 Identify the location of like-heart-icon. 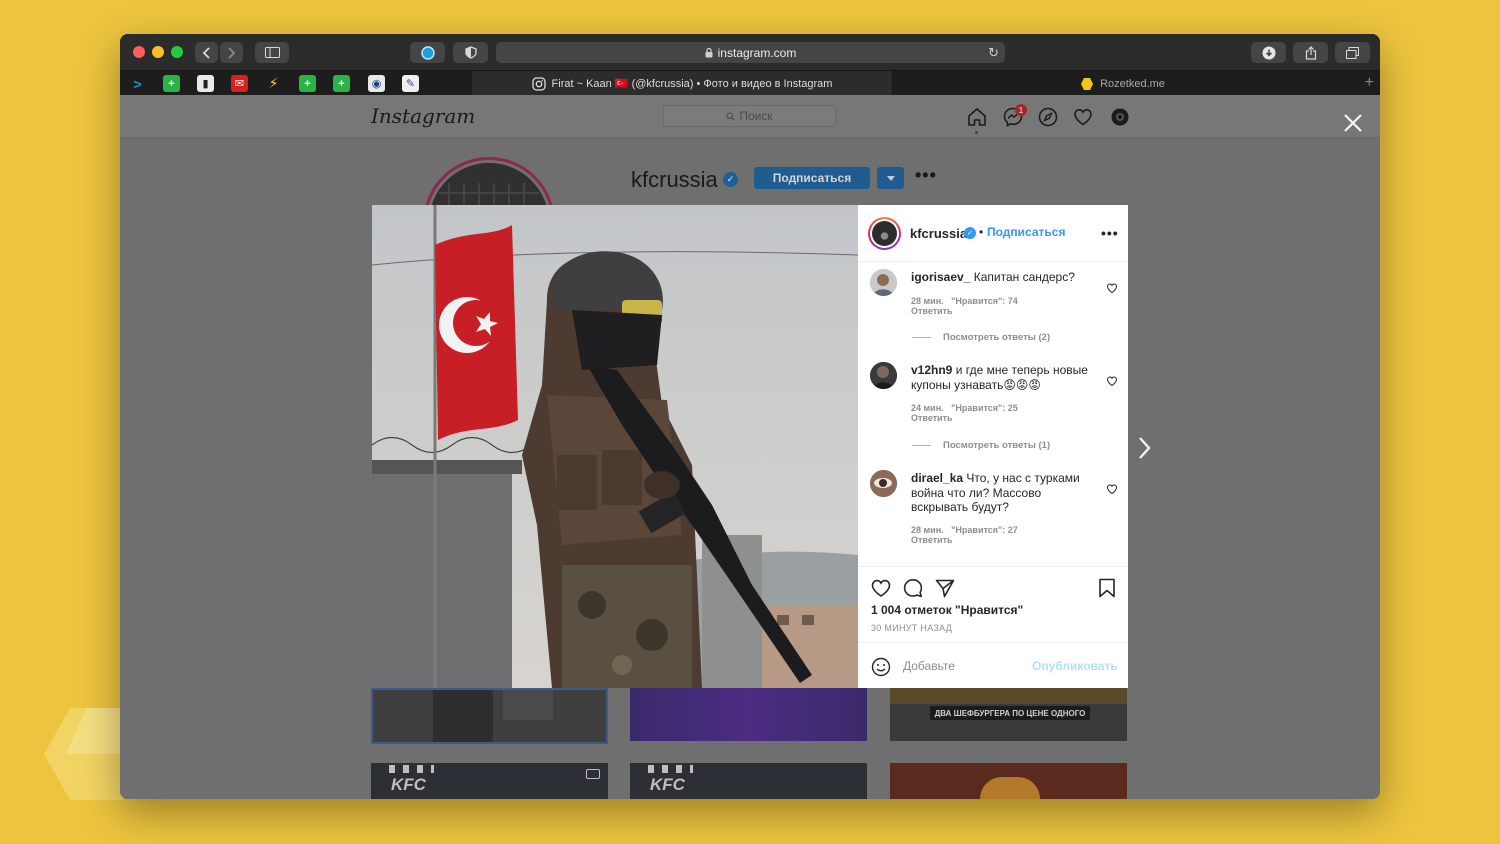
(881, 588).